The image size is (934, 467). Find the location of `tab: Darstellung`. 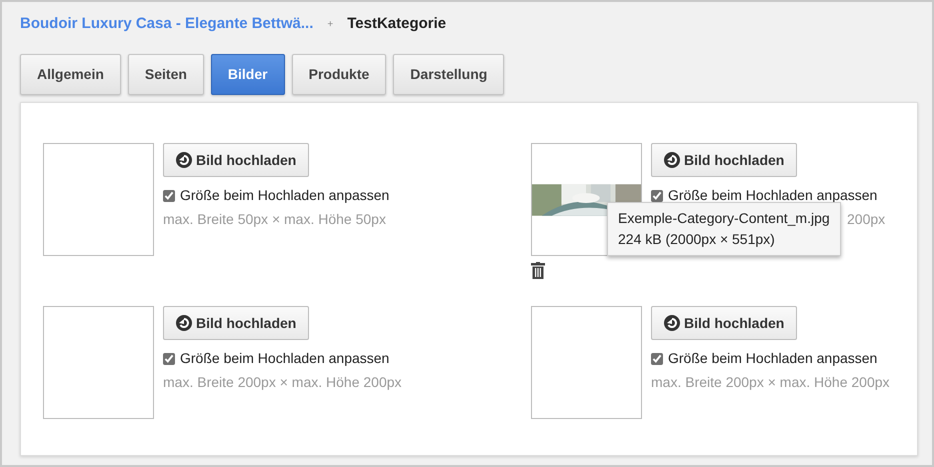

tab: Darstellung is located at coordinates (448, 74).